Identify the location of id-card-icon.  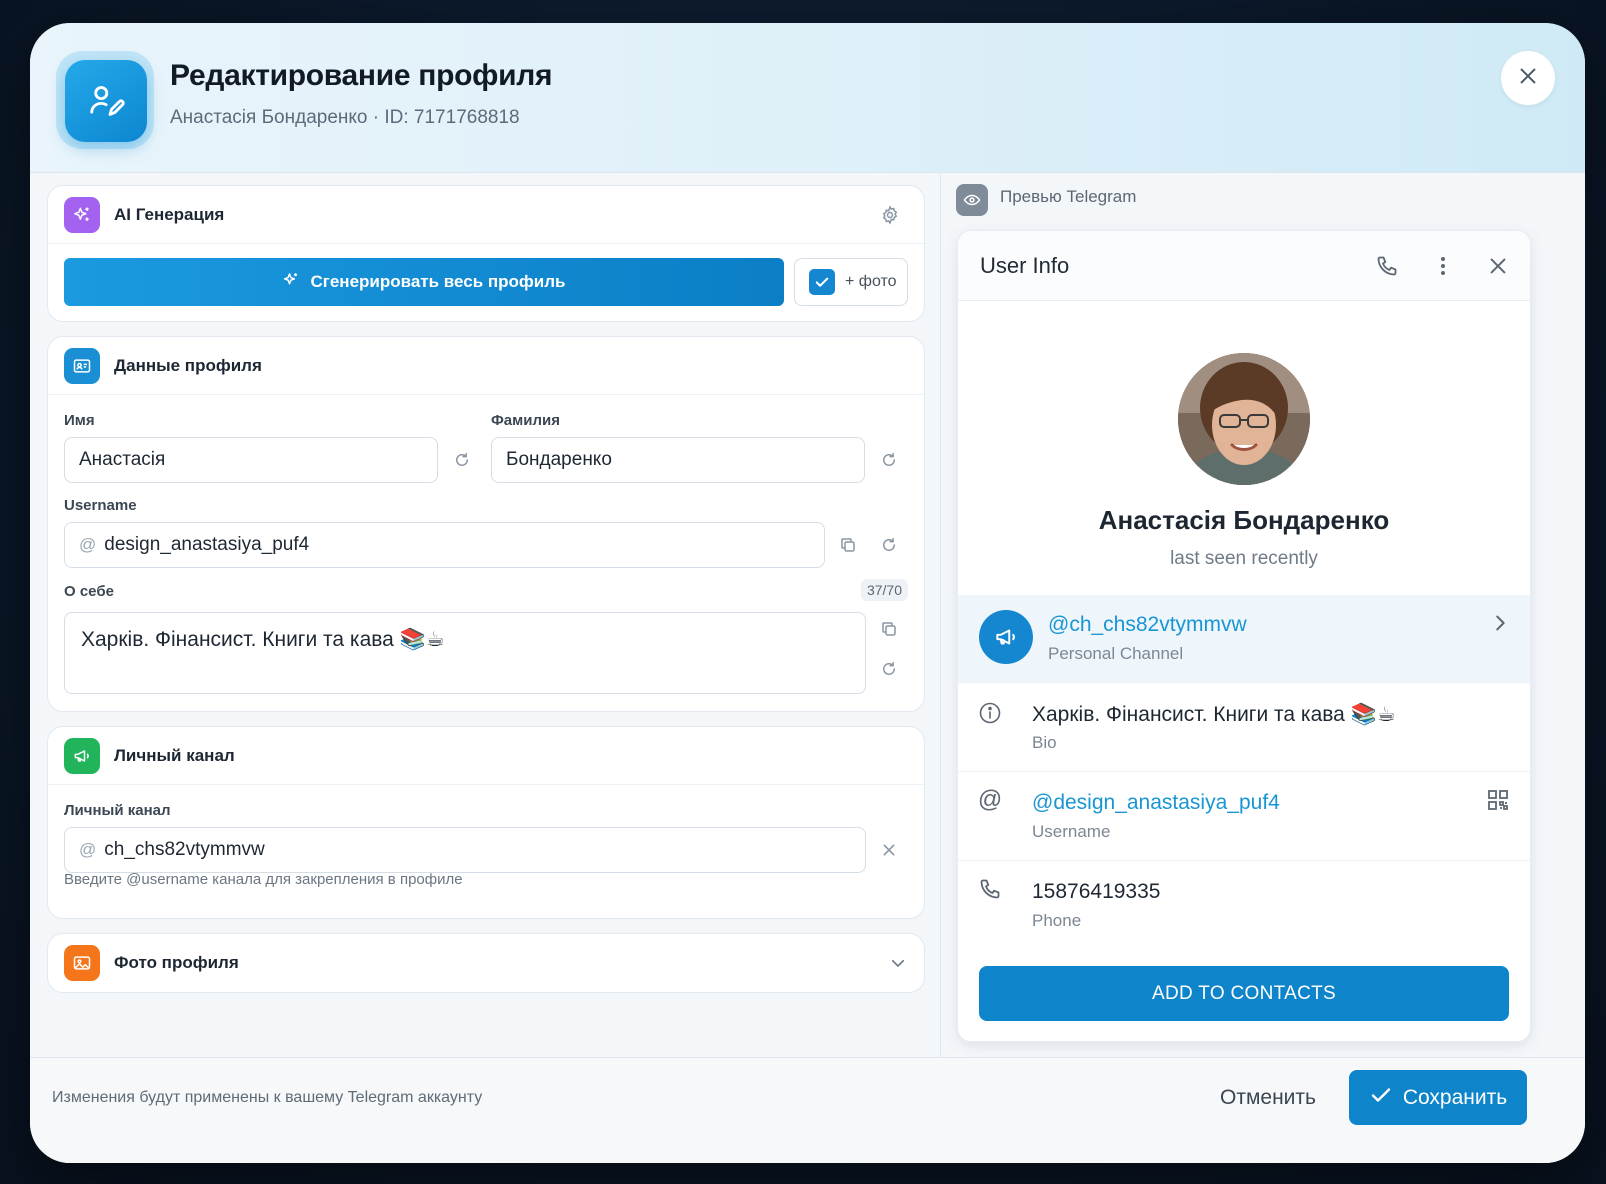
(82, 366).